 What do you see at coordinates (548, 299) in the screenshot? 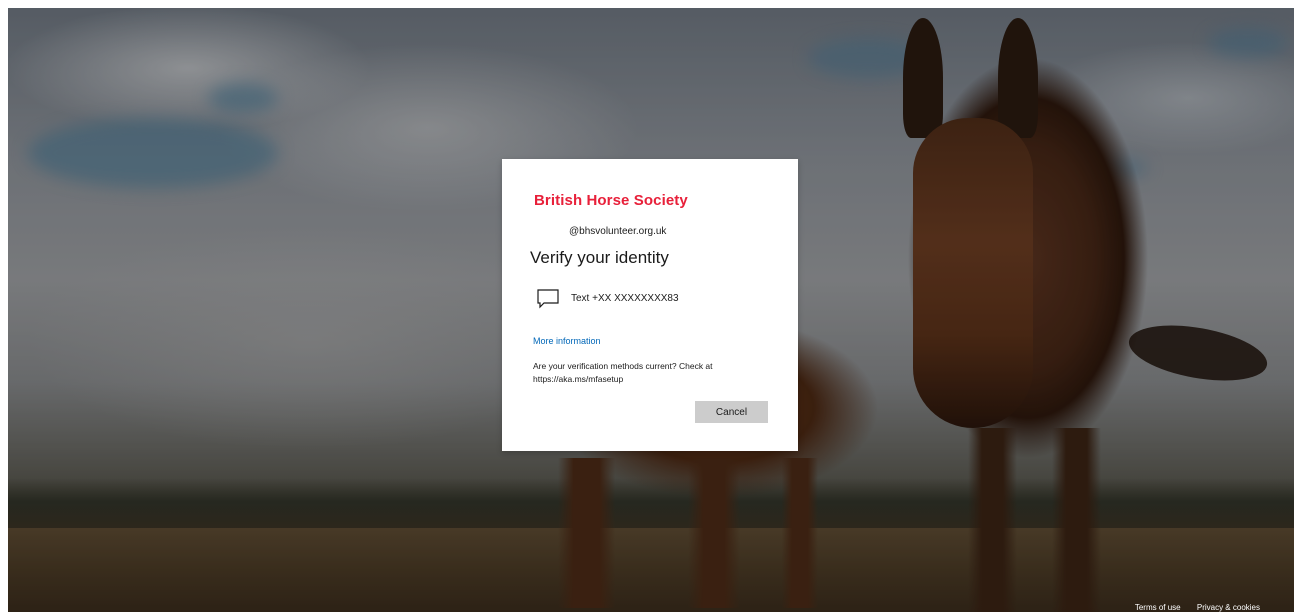
I see `message-icon` at bounding box center [548, 299].